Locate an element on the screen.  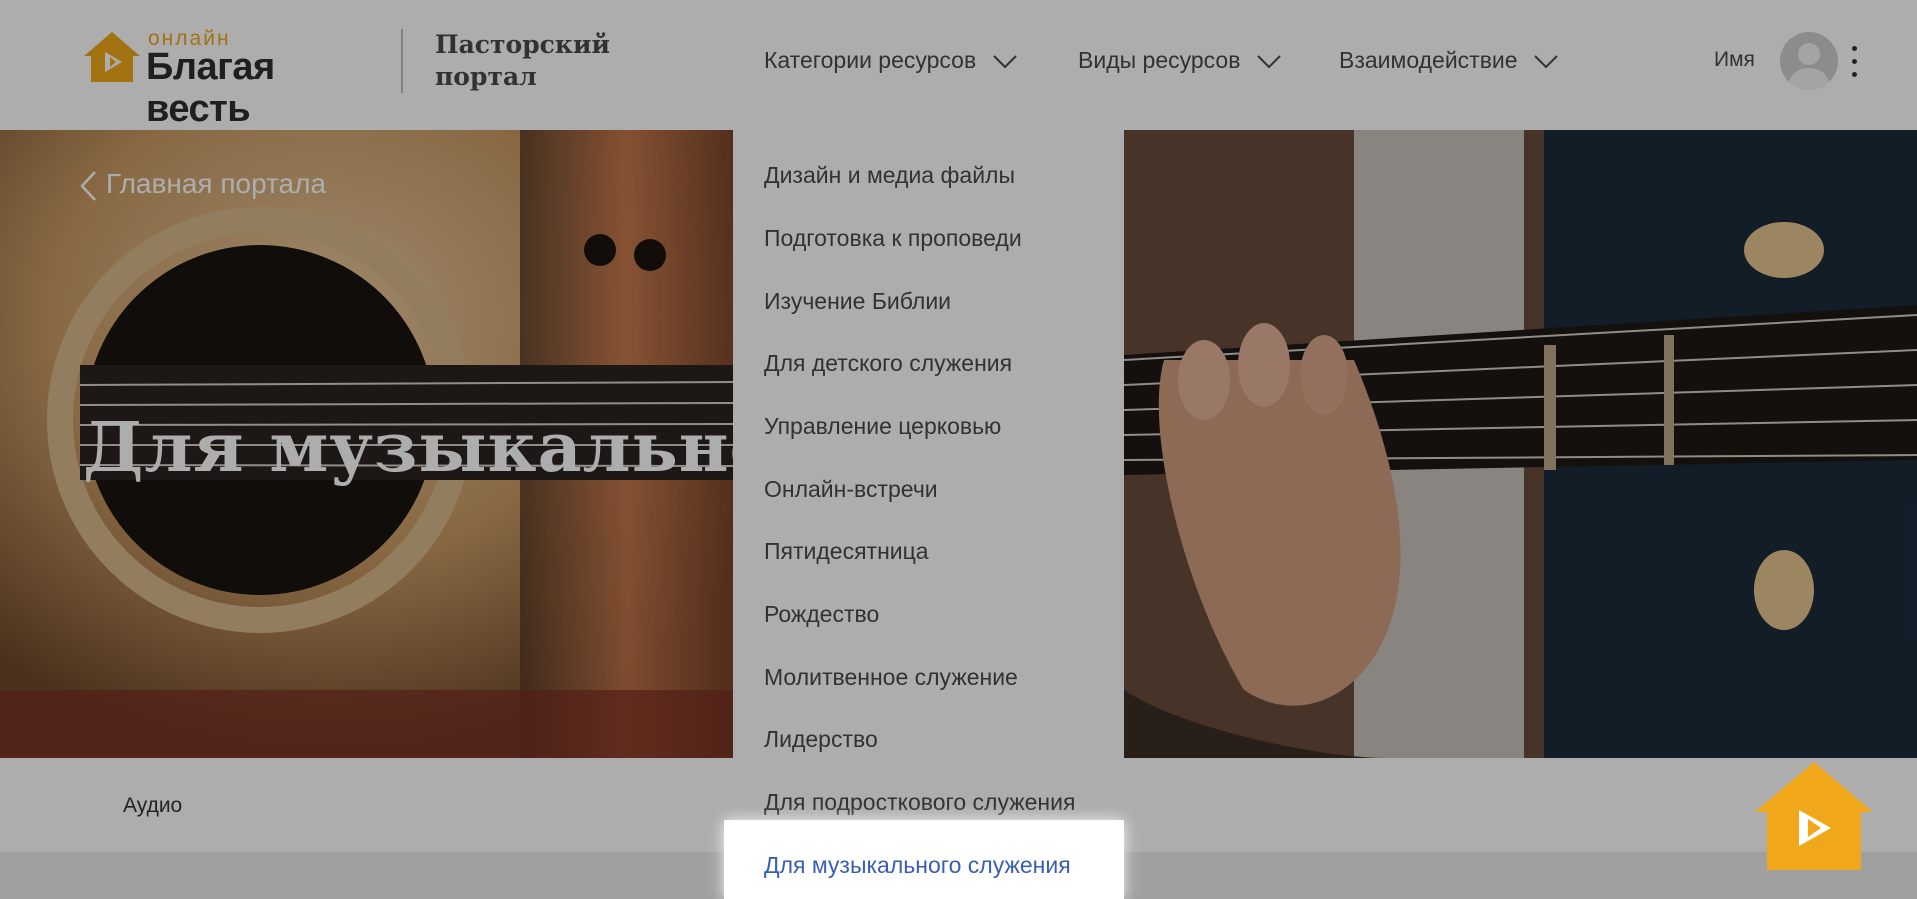
dropdown-item-music-ministry-label: Для музыкального служения is located at coordinates (917, 865).